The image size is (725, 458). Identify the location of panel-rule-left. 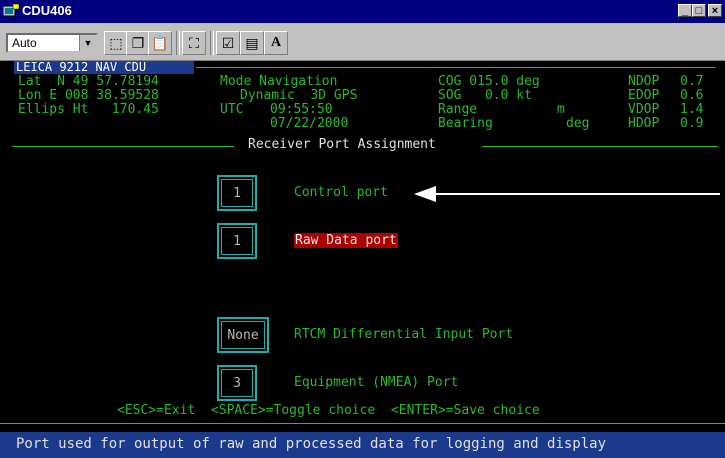
(123, 146).